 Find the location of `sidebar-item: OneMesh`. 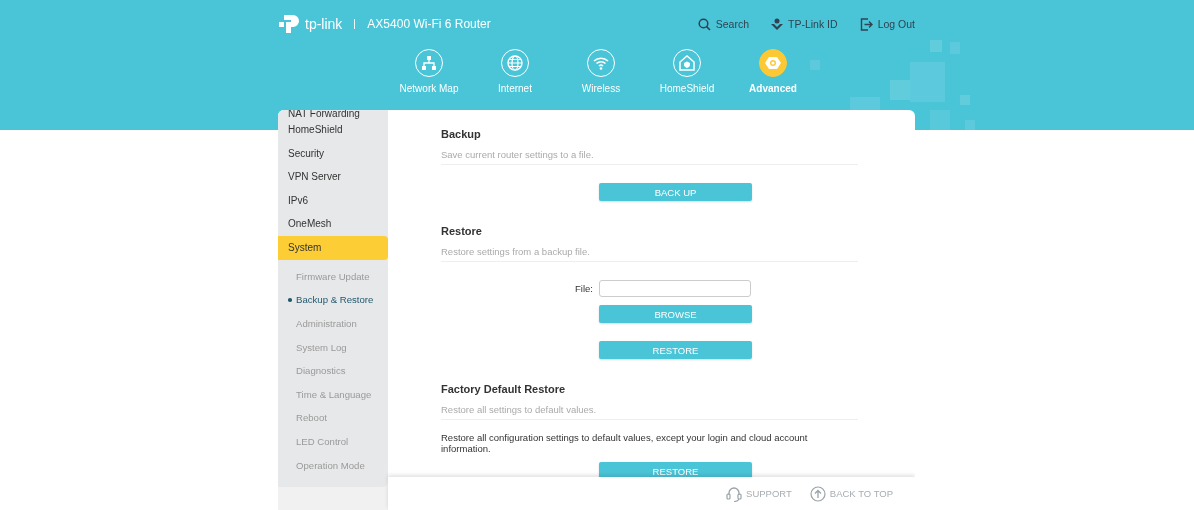

sidebar-item: OneMesh is located at coordinates (333, 224).